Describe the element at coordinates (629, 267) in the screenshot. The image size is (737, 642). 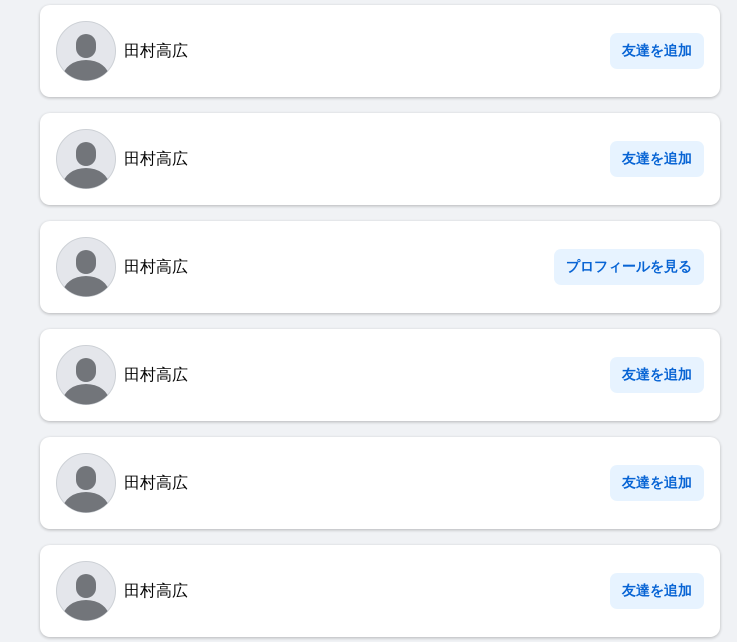
I see `action-button: プロフィールを見る` at that location.